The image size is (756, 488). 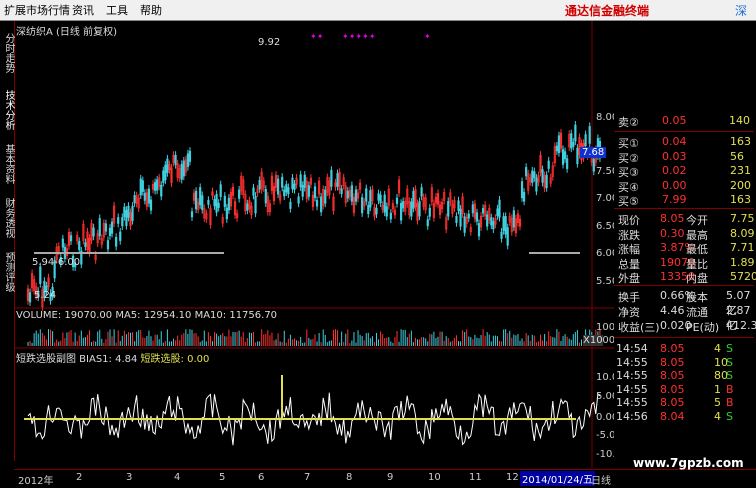 I want to click on date-label: 11, so click(x=475, y=477).